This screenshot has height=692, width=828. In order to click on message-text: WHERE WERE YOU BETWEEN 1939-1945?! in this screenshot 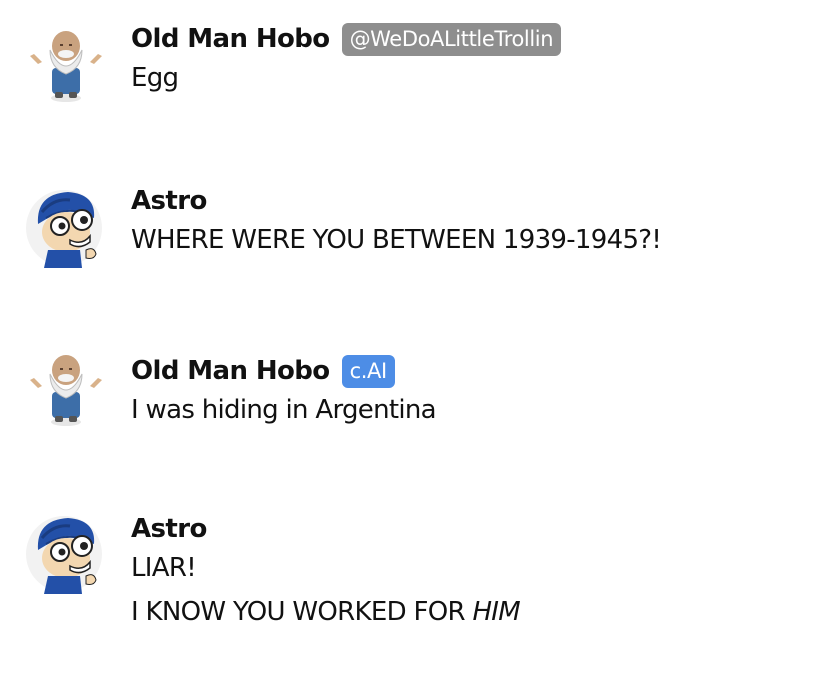, I will do `click(396, 240)`.